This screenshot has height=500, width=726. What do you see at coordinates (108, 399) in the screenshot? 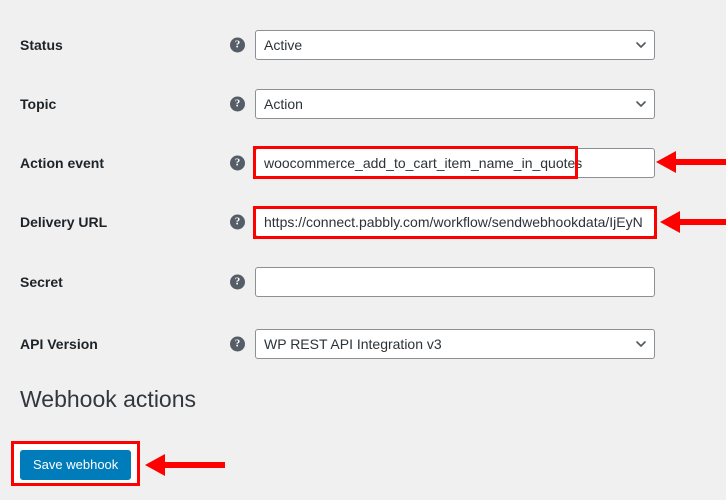
I see `webhook-actions-heading: Webhook actions` at bounding box center [108, 399].